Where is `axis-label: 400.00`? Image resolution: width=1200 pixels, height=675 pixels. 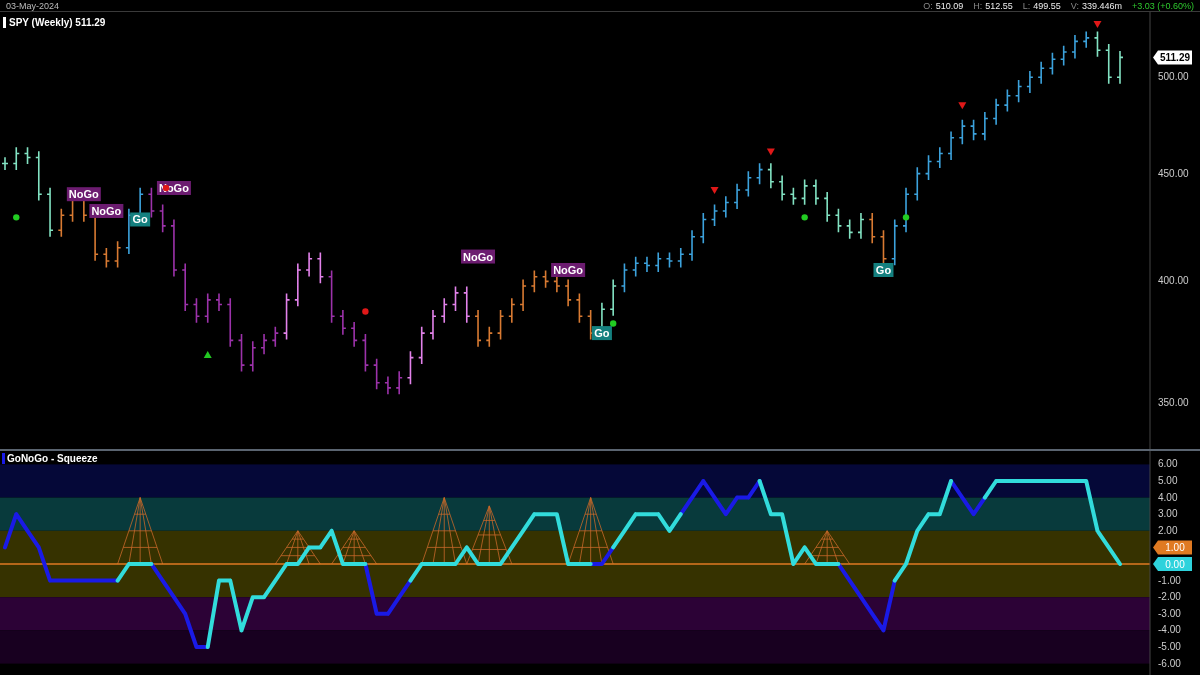
axis-label: 400.00 is located at coordinates (1173, 281).